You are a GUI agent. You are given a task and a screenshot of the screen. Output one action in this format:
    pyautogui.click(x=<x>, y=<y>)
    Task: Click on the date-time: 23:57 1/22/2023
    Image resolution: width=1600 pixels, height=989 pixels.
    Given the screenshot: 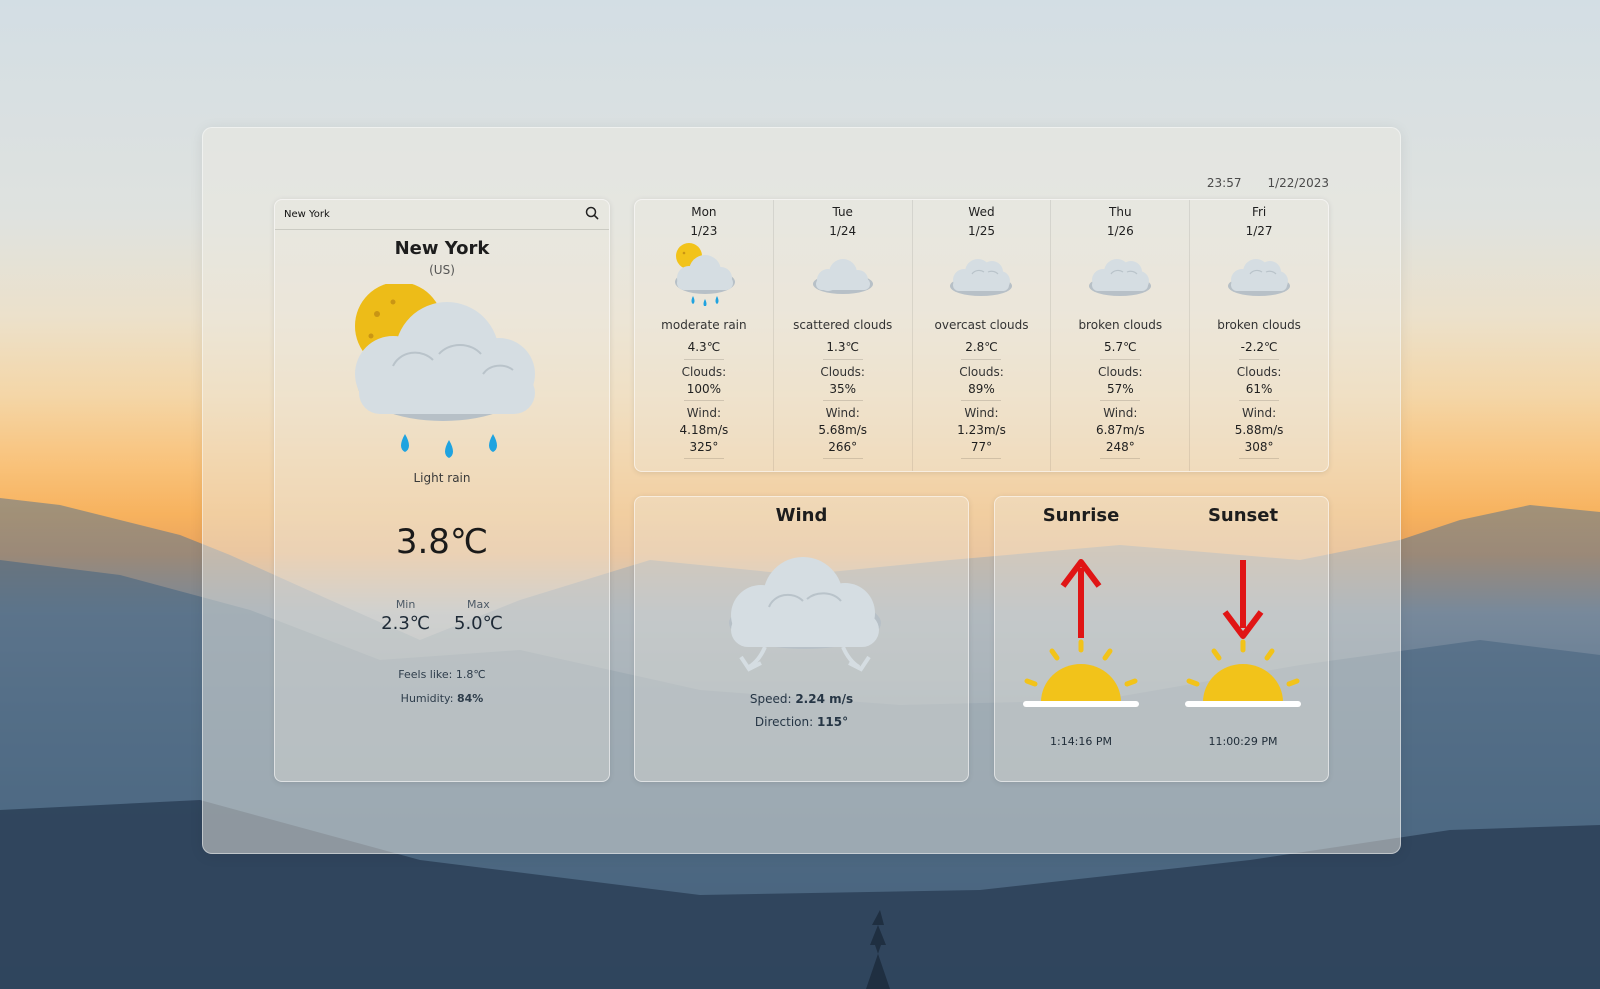 What is the action you would take?
    pyautogui.click(x=1268, y=183)
    